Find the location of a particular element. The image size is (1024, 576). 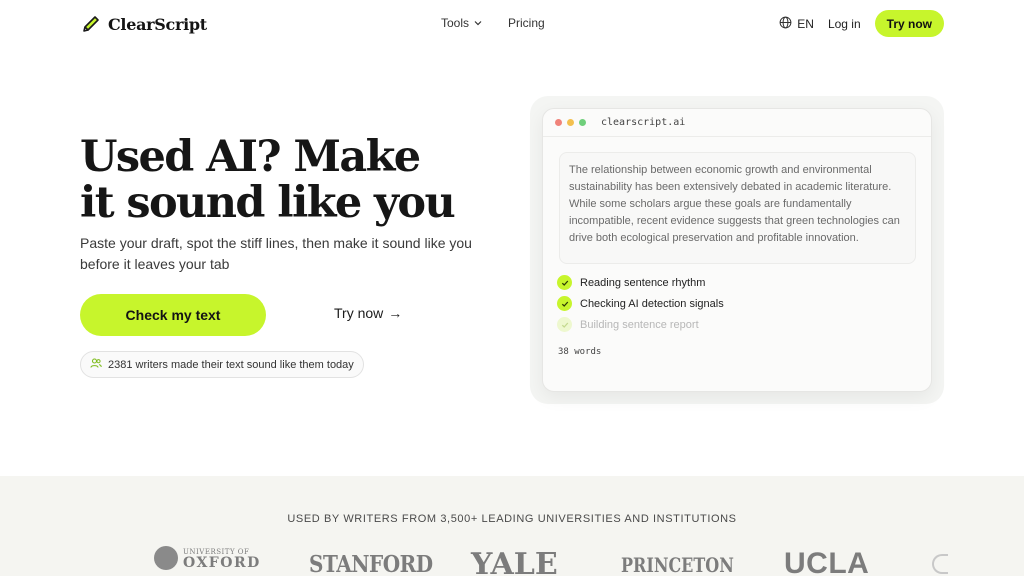

hero-title: Used AI? Make it sound like you is located at coordinates (290, 180).